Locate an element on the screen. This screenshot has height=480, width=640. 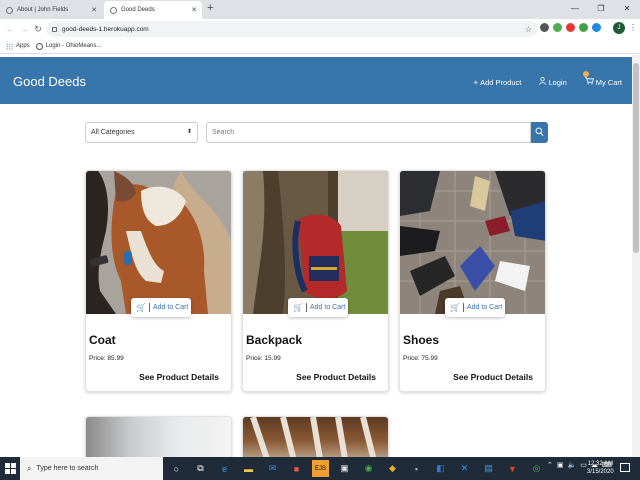
app-icon: ◎ is located at coordinates (536, 468).